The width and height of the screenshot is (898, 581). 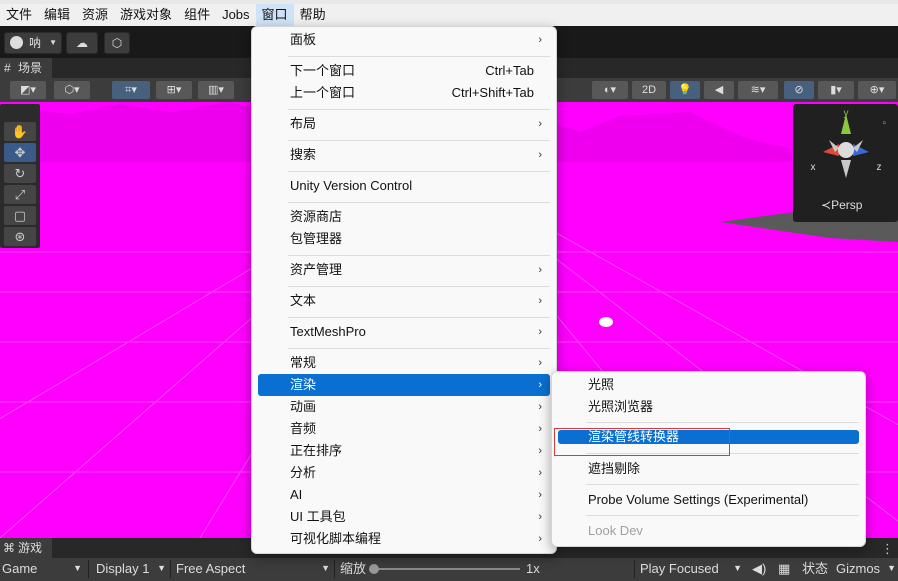 I want to click on menu-item-panels: 面板 ›, so click(x=404, y=40).